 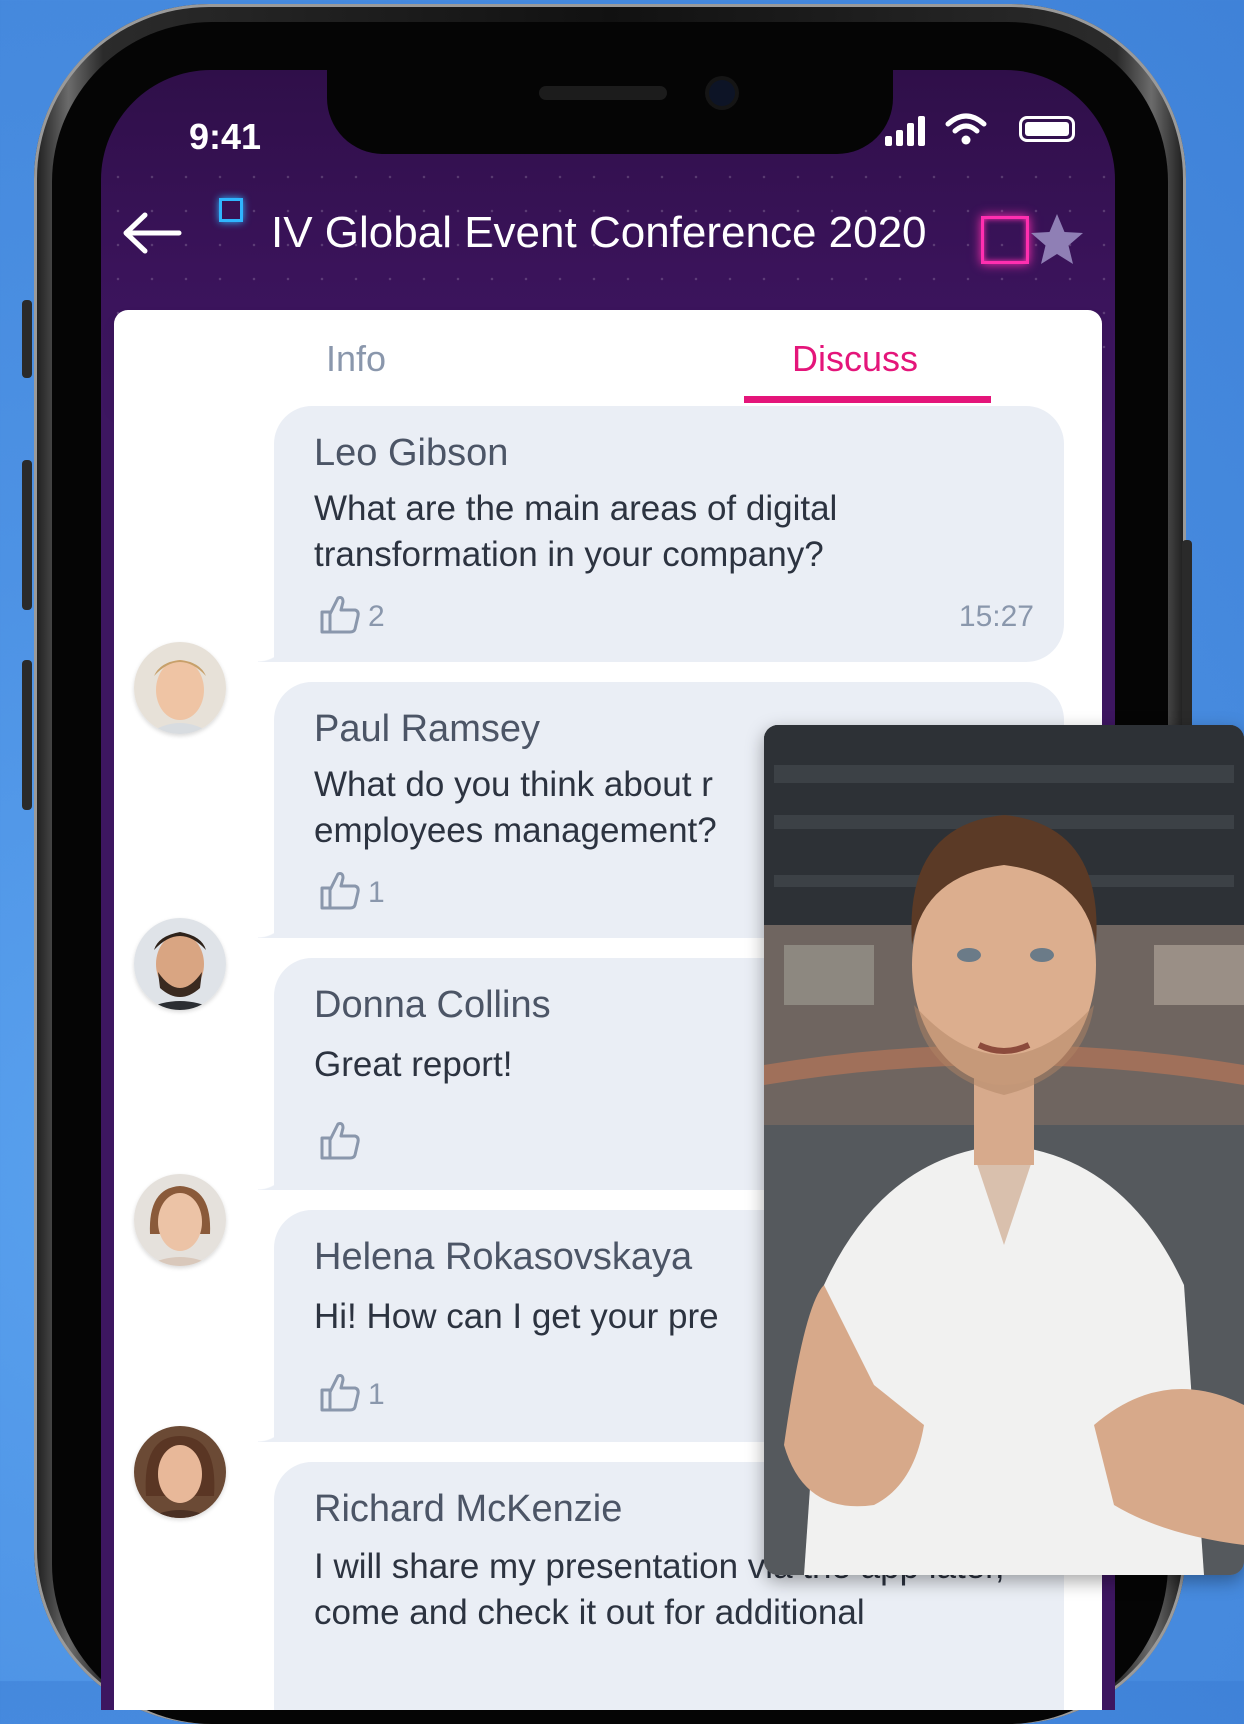 What do you see at coordinates (411, 453) in the screenshot?
I see `message-author: Leo Gibson` at bounding box center [411, 453].